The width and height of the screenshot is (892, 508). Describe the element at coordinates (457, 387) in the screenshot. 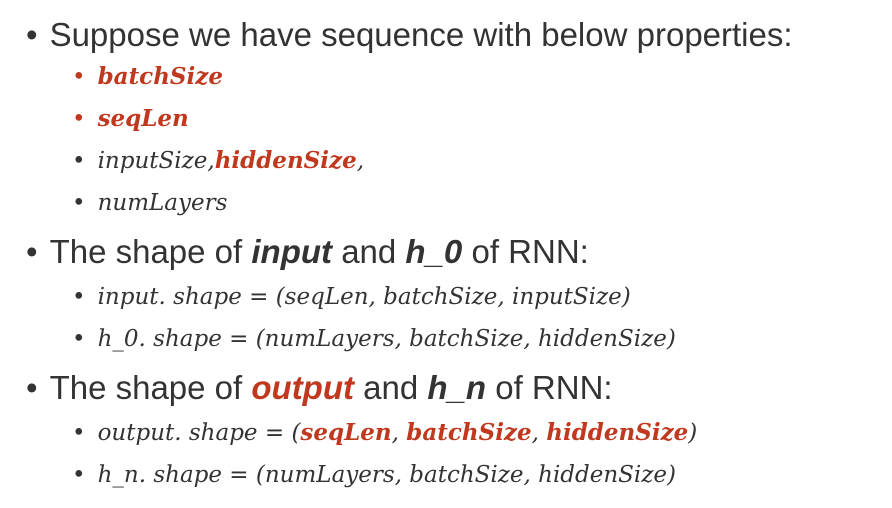

I see `emph-hn: h_n` at that location.